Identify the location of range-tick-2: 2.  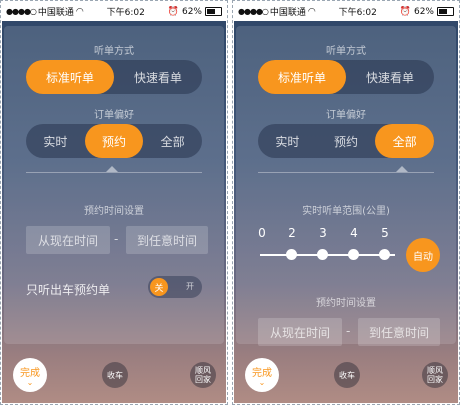
(292, 233).